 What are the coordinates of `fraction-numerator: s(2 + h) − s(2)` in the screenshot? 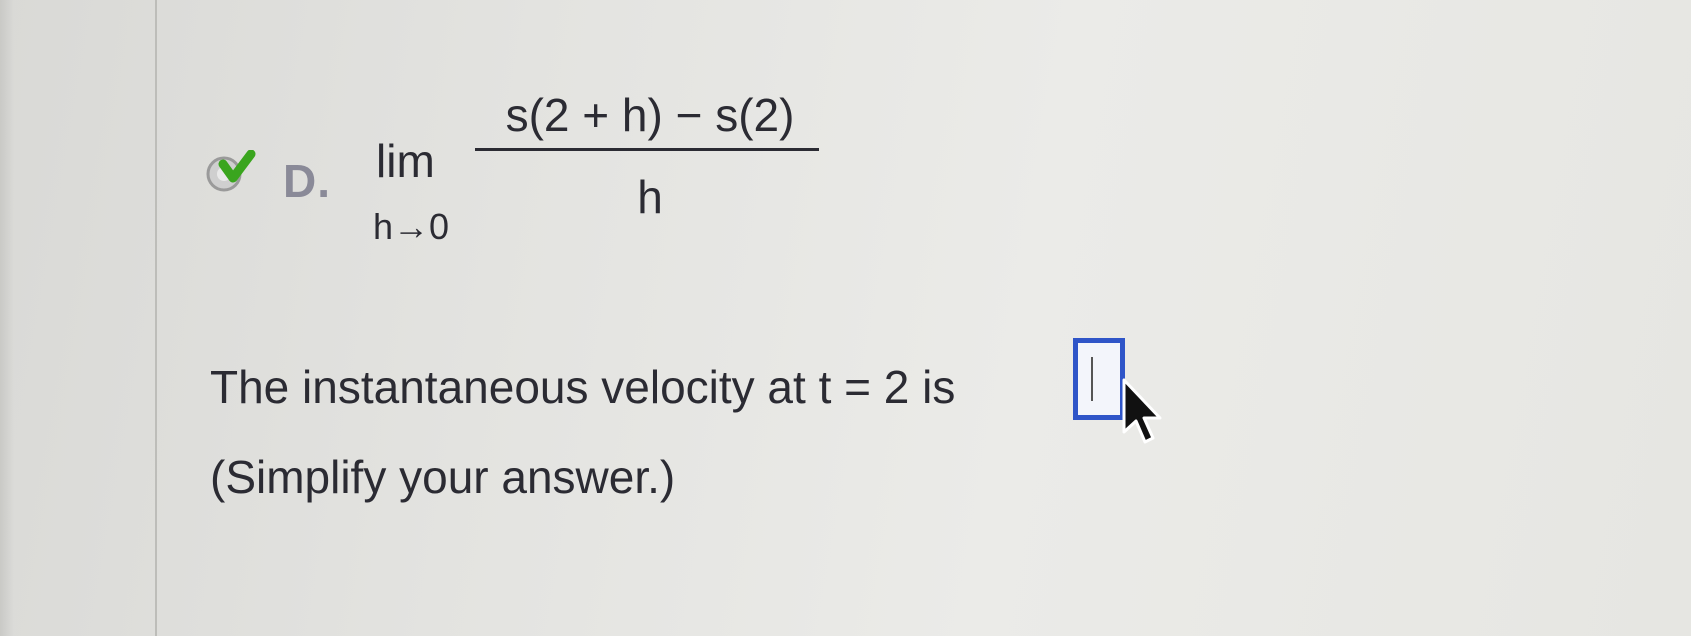 It's located at (650, 115).